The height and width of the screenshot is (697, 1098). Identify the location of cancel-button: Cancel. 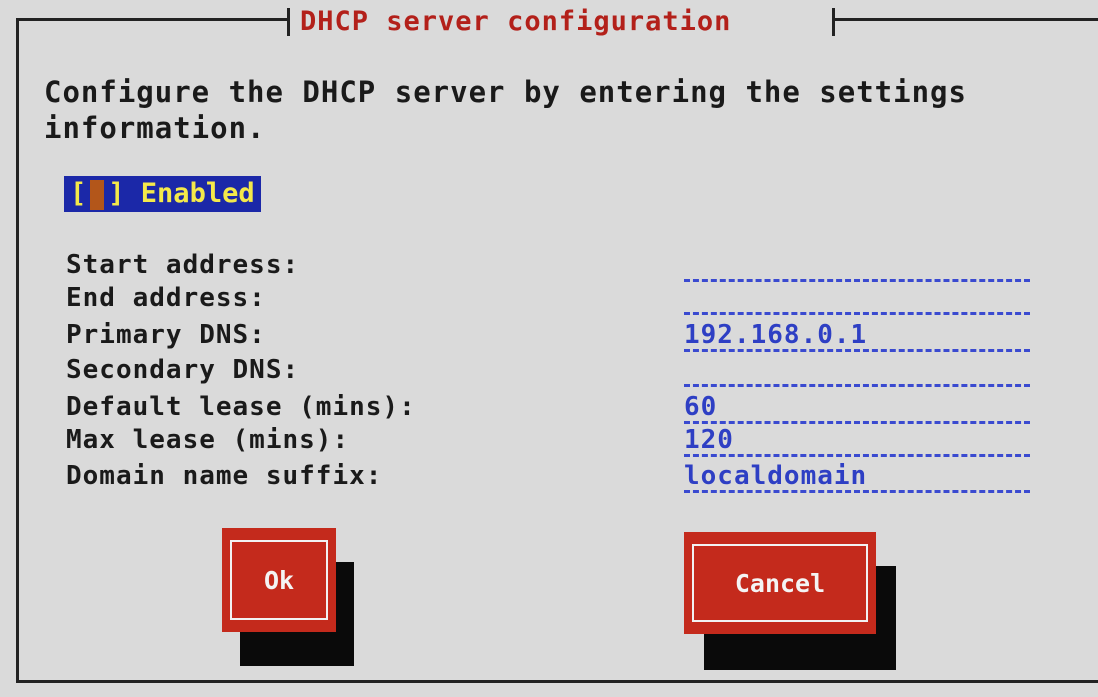
(780, 583).